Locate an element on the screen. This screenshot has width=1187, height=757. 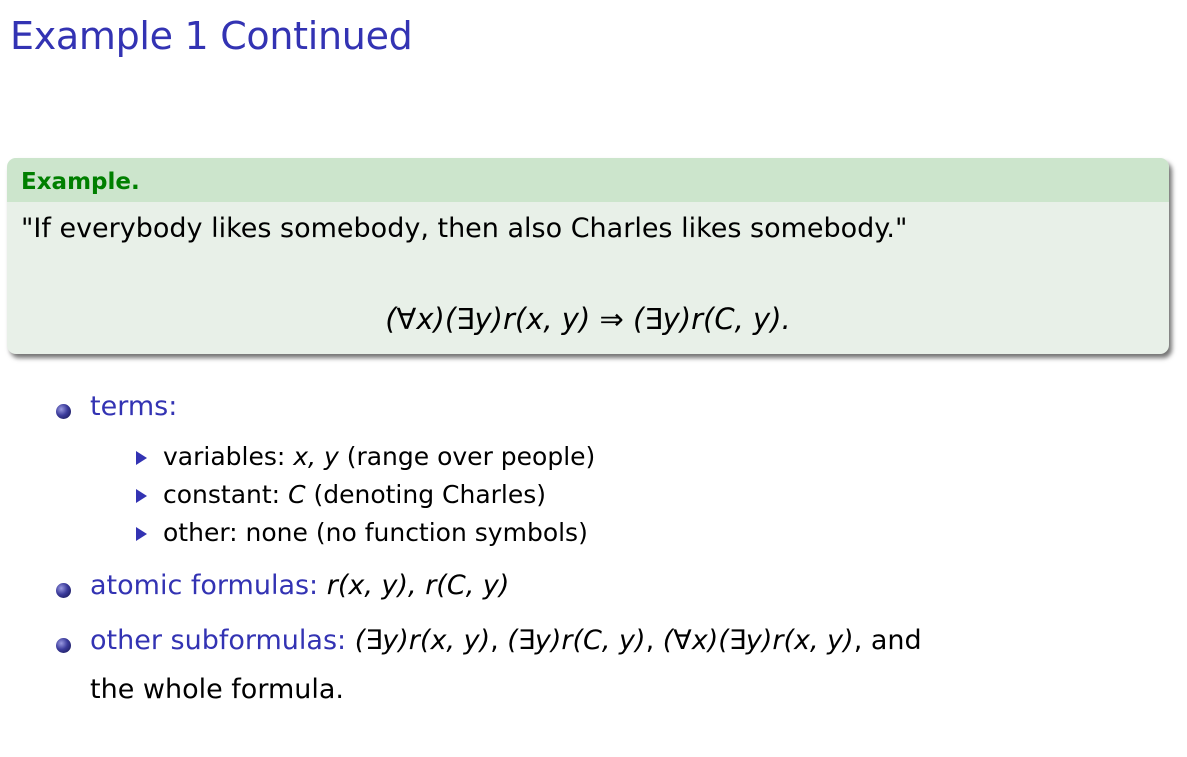
bullet-terms-label: terms: is located at coordinates (134, 406).